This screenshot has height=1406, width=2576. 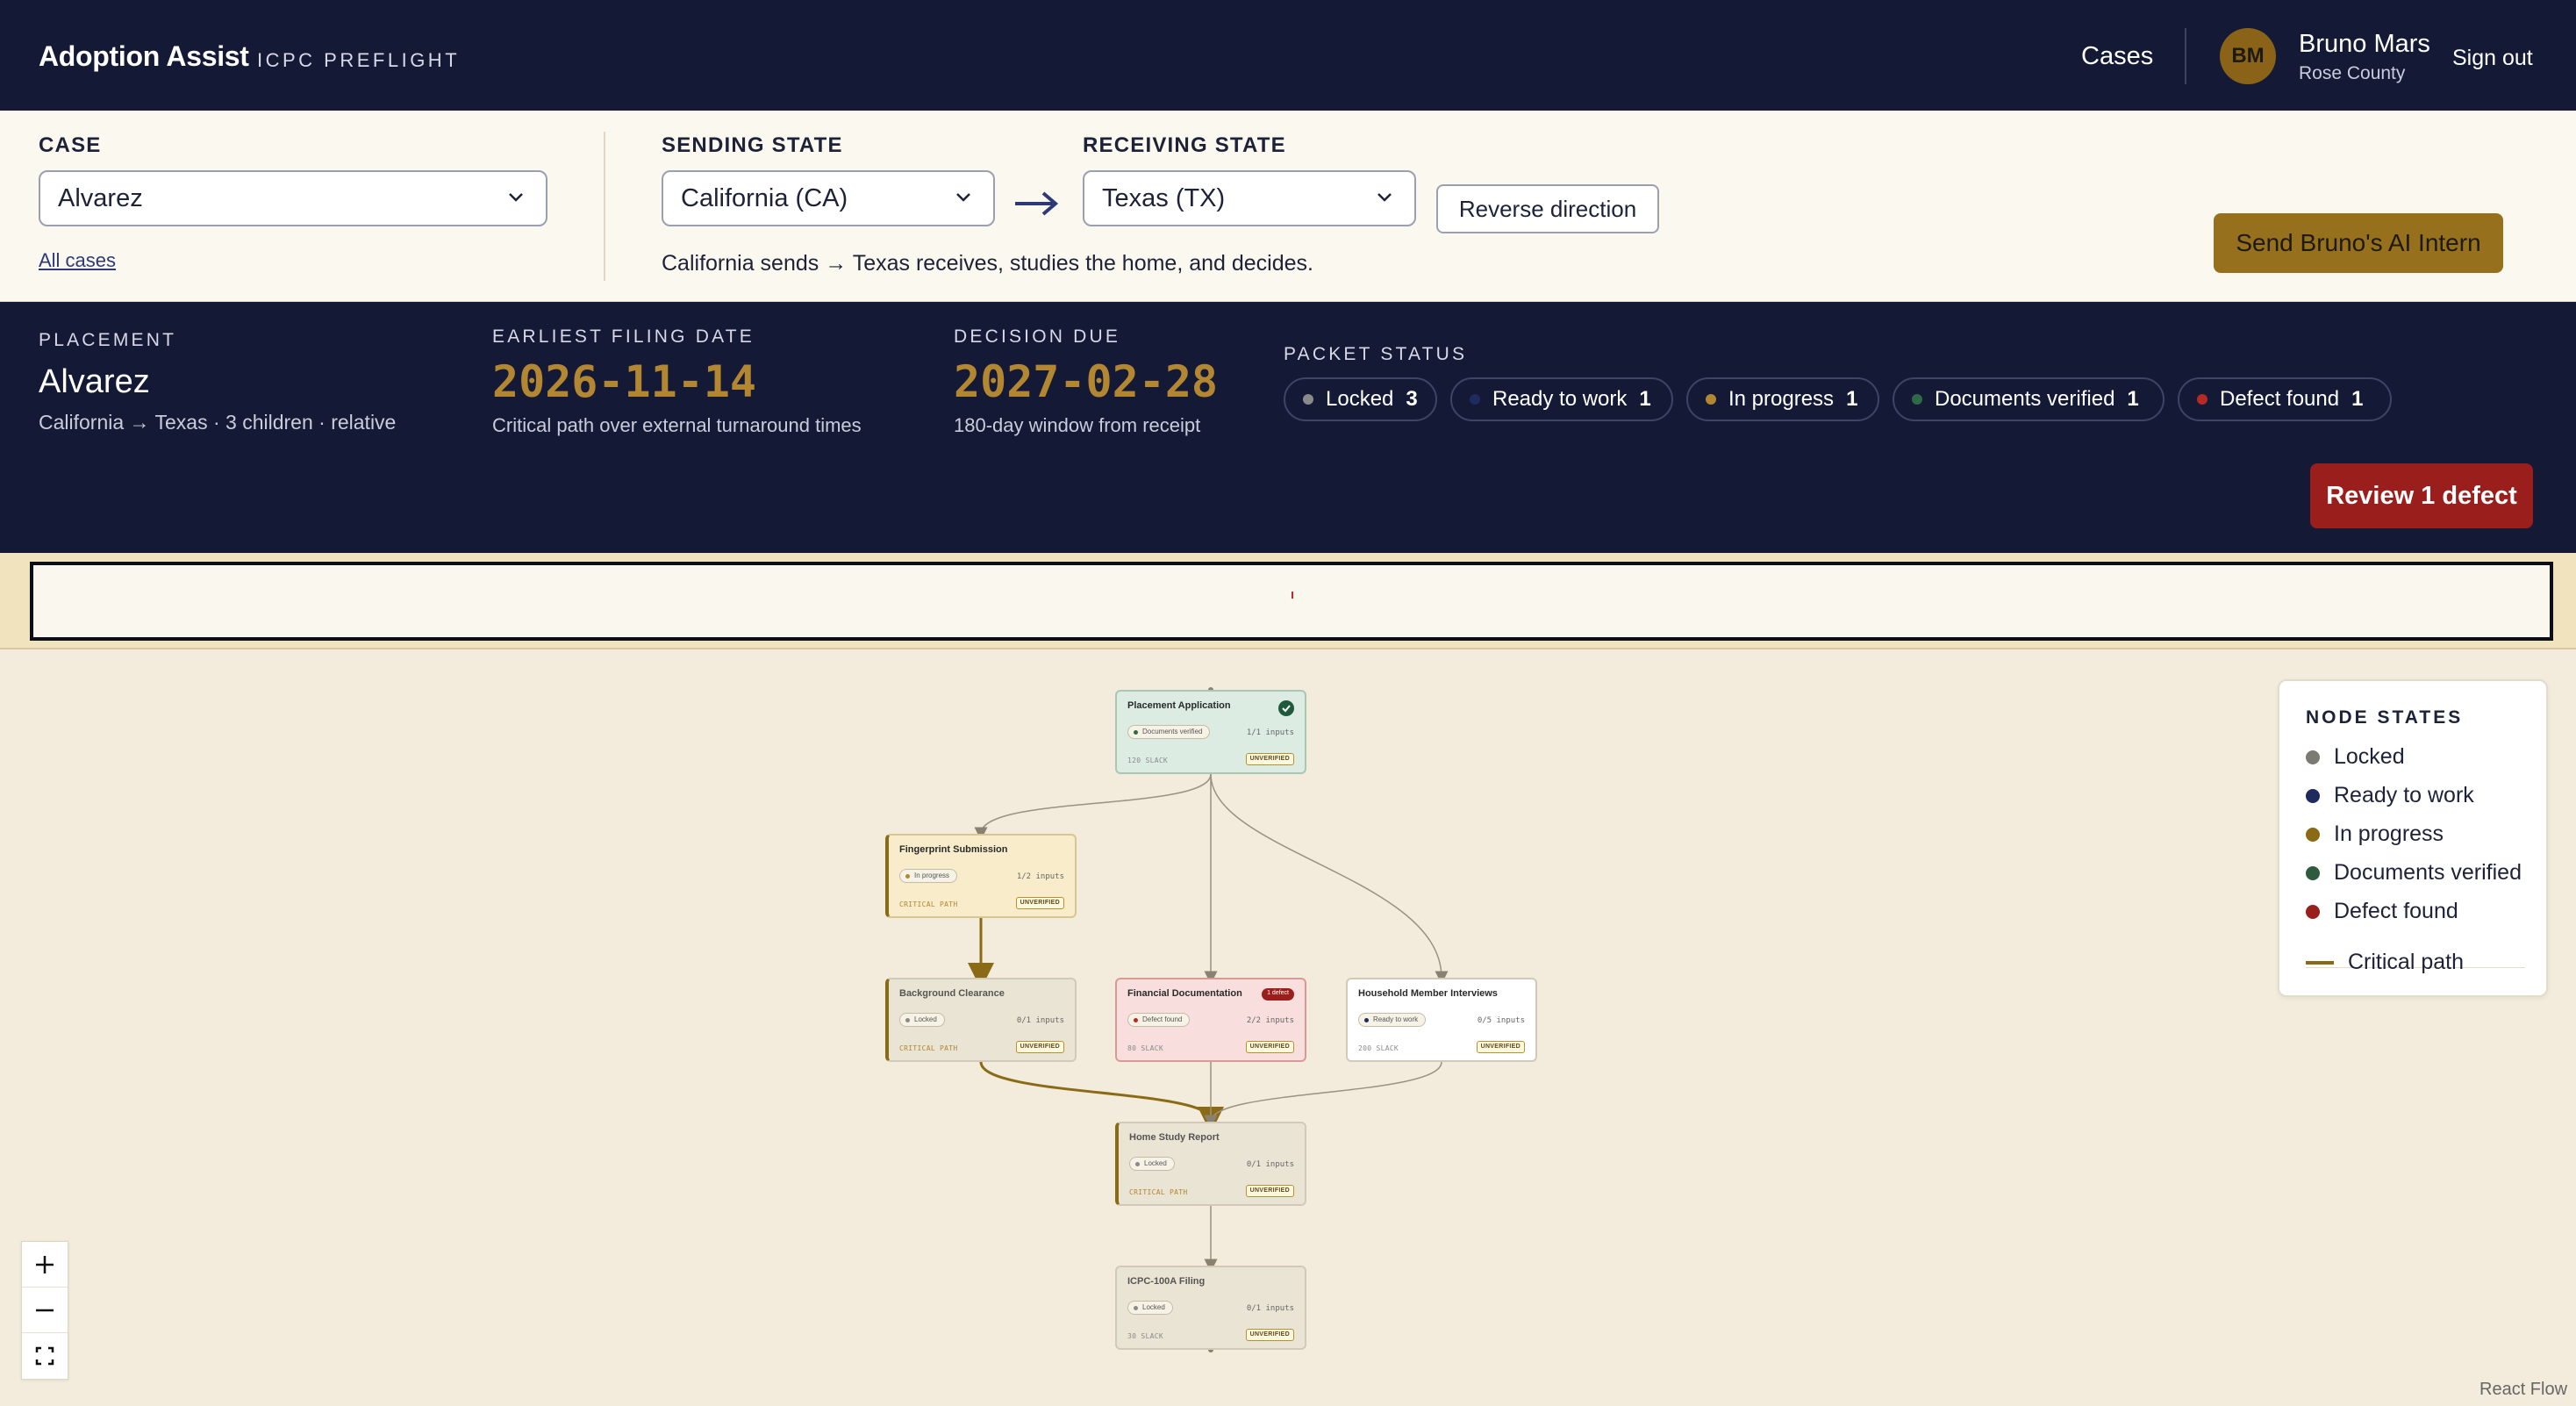 What do you see at coordinates (2406, 962) in the screenshot?
I see `legend-label: Critical path` at bounding box center [2406, 962].